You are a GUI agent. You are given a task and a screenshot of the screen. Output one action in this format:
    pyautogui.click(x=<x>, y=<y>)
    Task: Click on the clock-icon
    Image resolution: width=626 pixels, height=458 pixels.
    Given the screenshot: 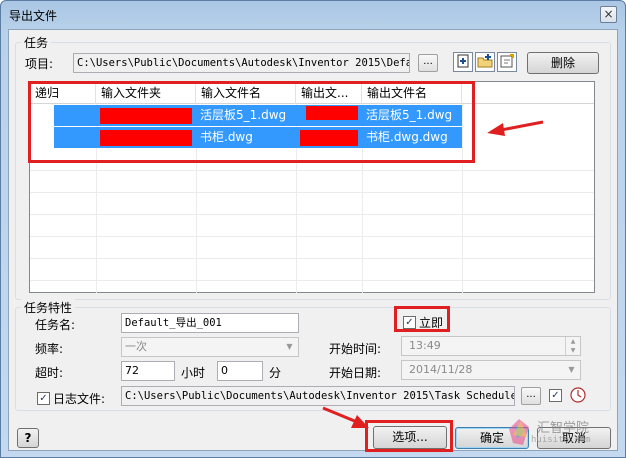 What is the action you would take?
    pyautogui.click(x=578, y=395)
    